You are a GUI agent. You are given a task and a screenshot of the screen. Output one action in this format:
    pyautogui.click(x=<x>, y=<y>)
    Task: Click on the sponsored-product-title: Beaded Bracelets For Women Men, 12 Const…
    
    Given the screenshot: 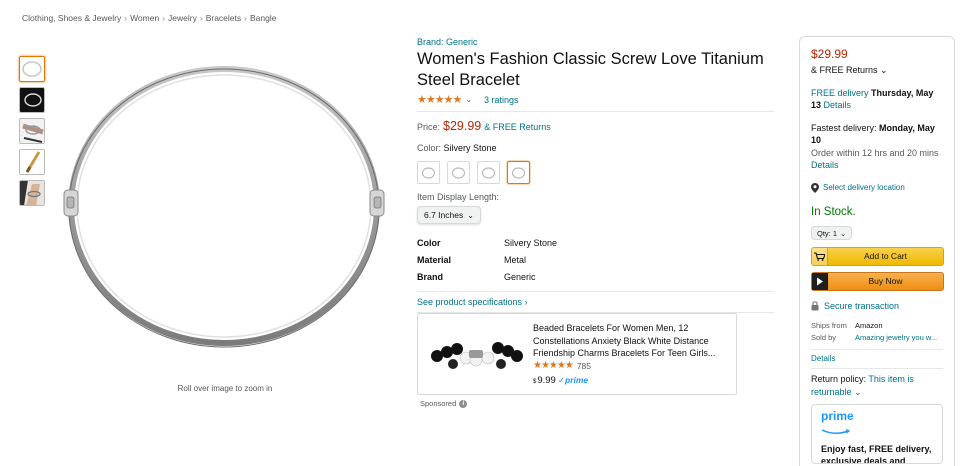 What is the action you would take?
    pyautogui.click(x=630, y=341)
    